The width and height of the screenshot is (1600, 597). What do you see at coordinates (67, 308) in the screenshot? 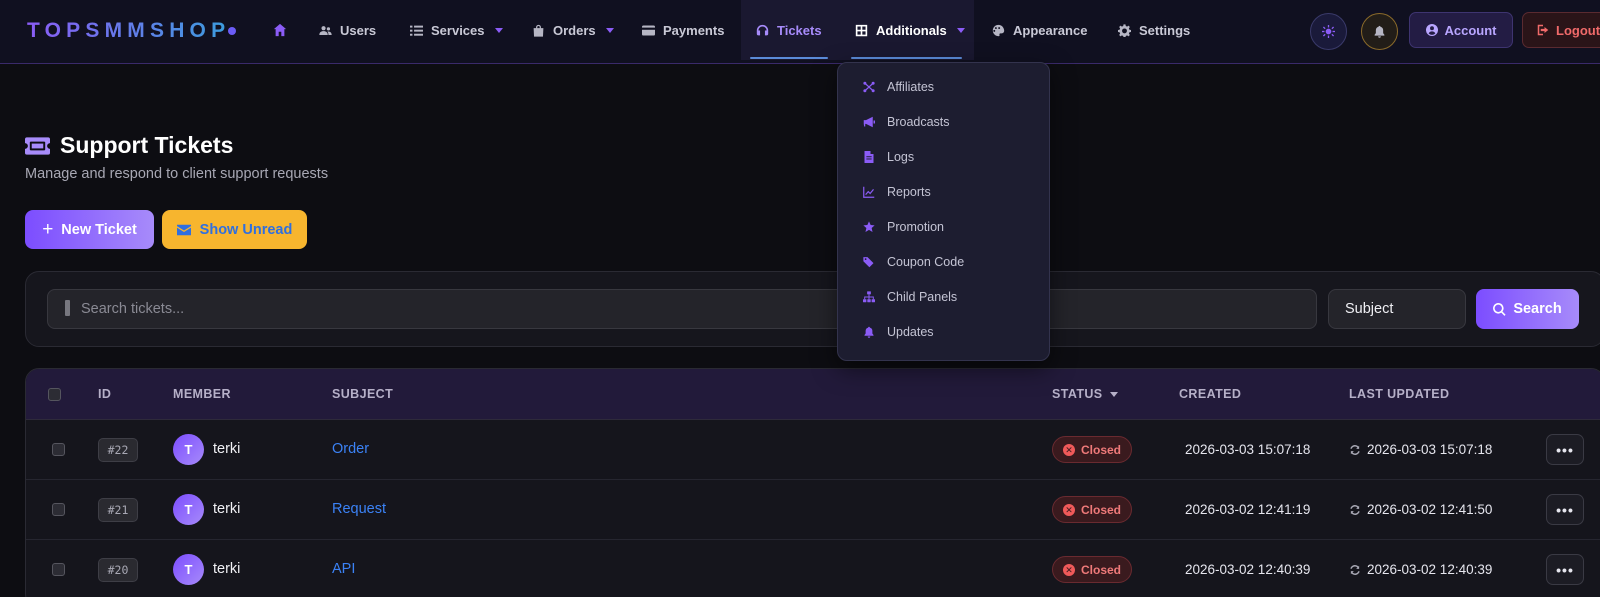
I see `text-cursor-icon` at bounding box center [67, 308].